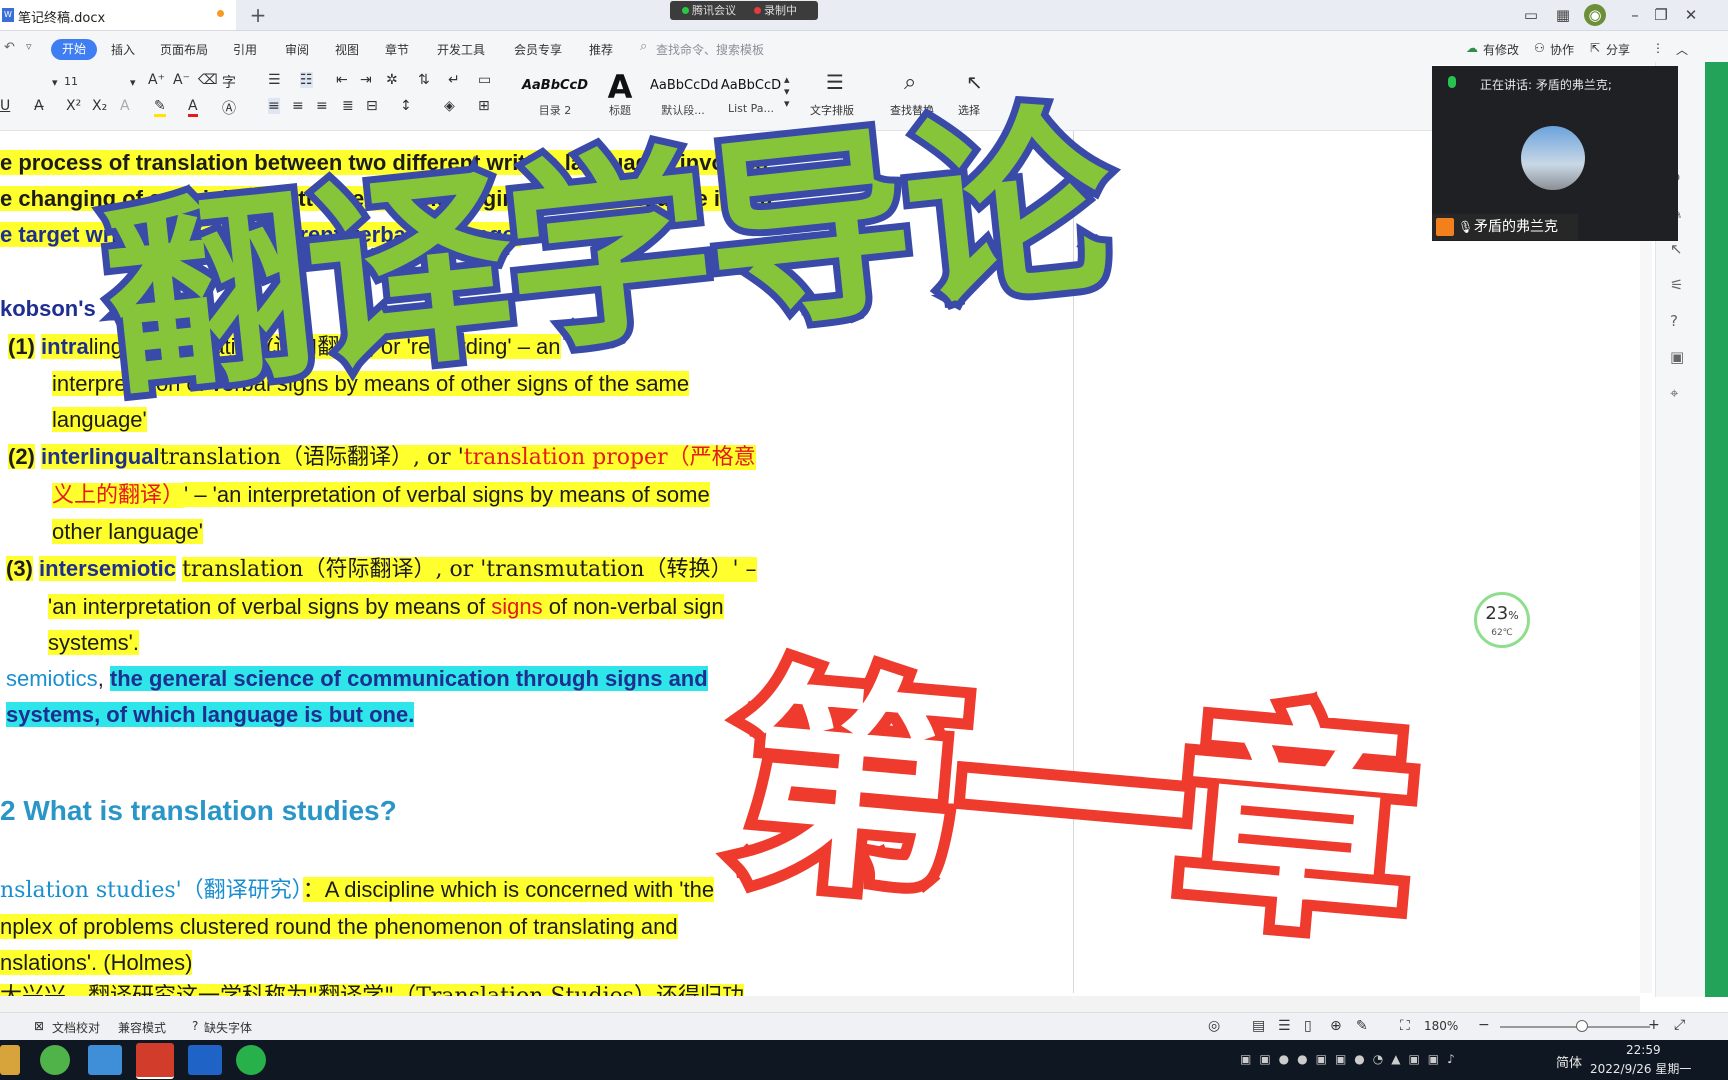 The image size is (1728, 1080). I want to click on tab-recommend: 推荐, so click(601, 49).